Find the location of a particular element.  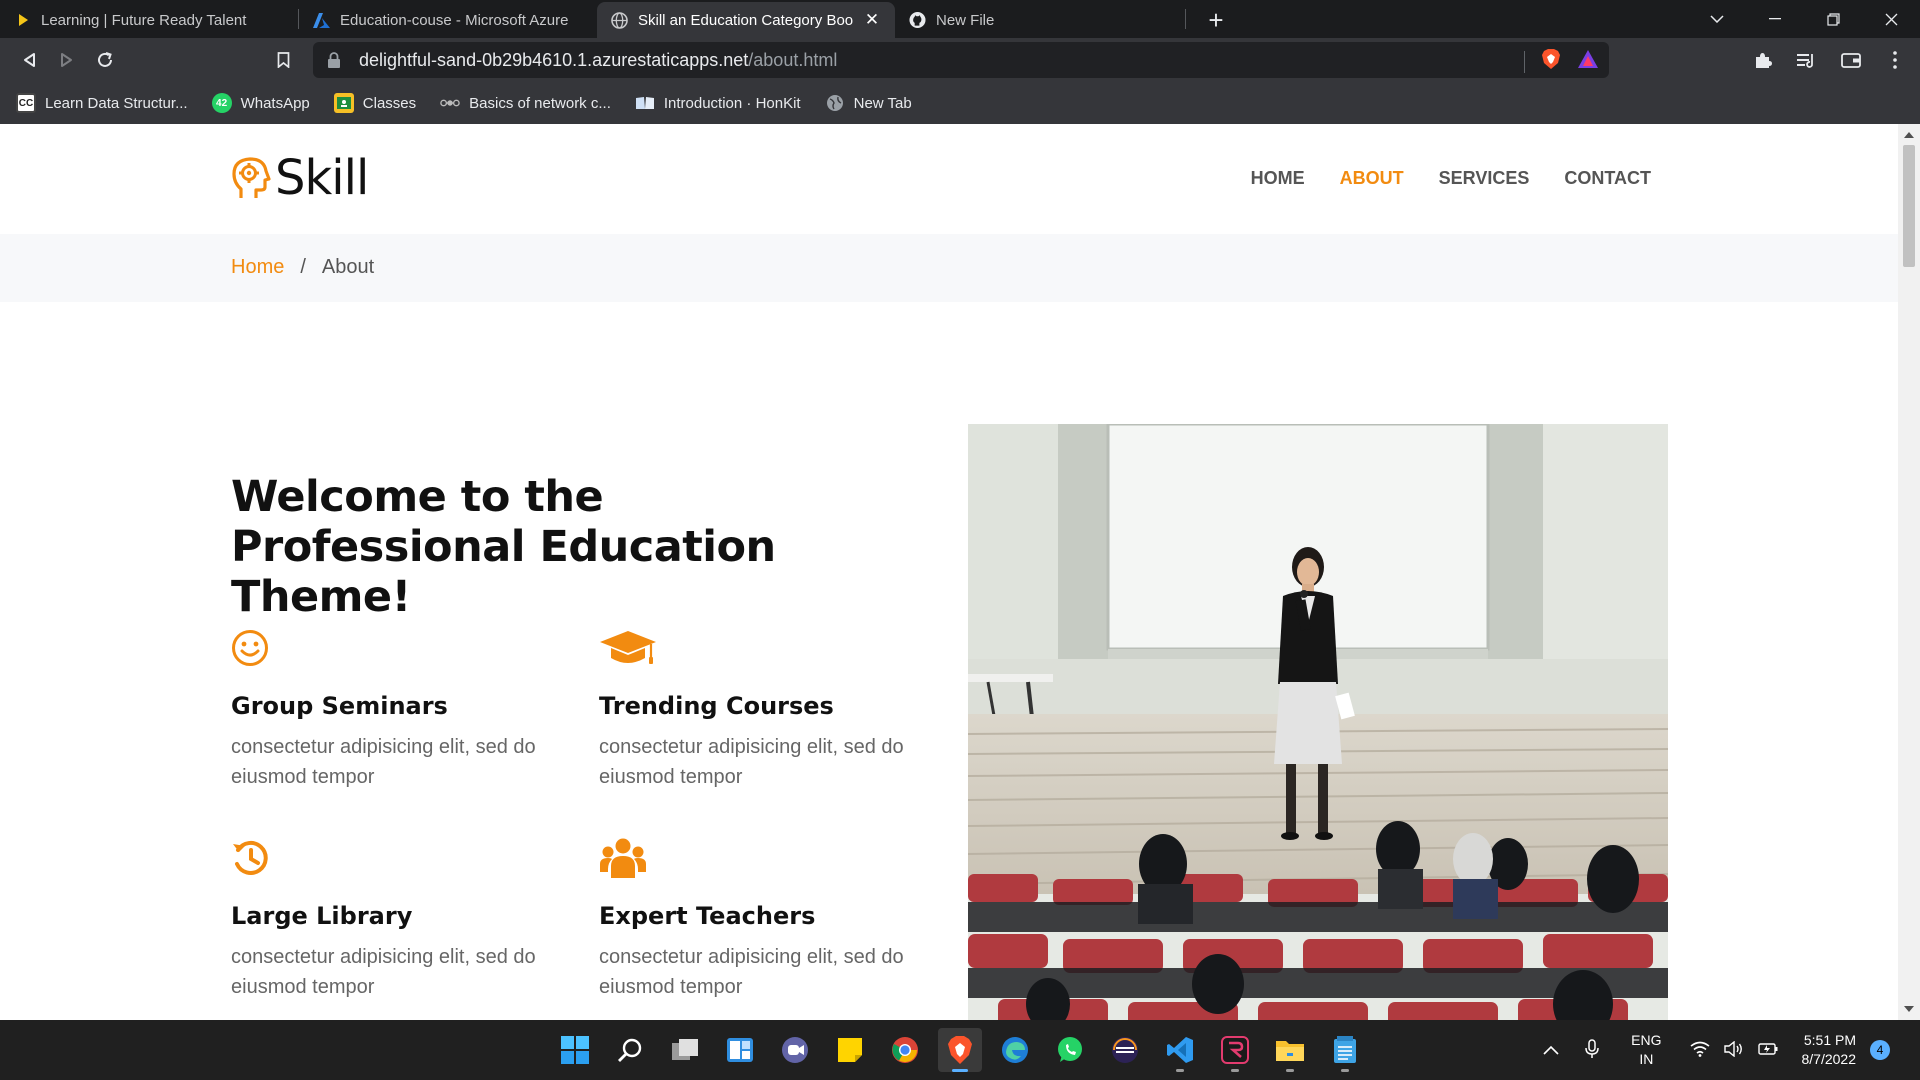

page-scrollbar is located at coordinates (1909, 572).